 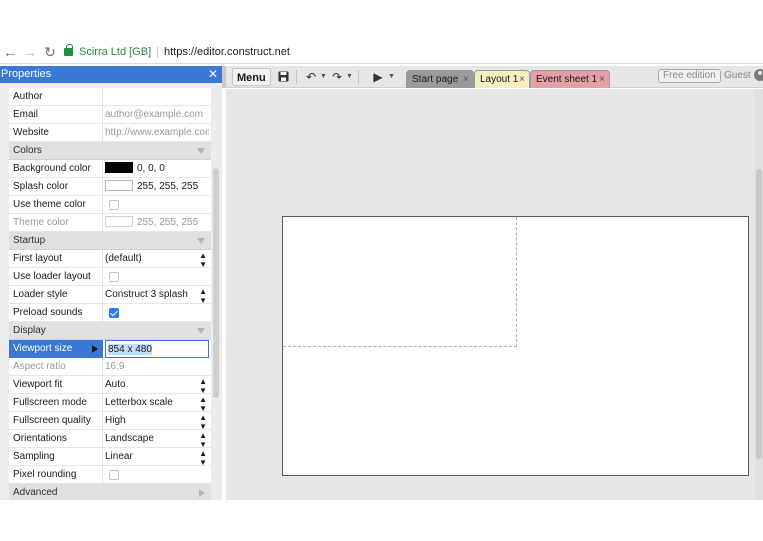 I want to click on free-edition-badge: Free edition, so click(x=689, y=76).